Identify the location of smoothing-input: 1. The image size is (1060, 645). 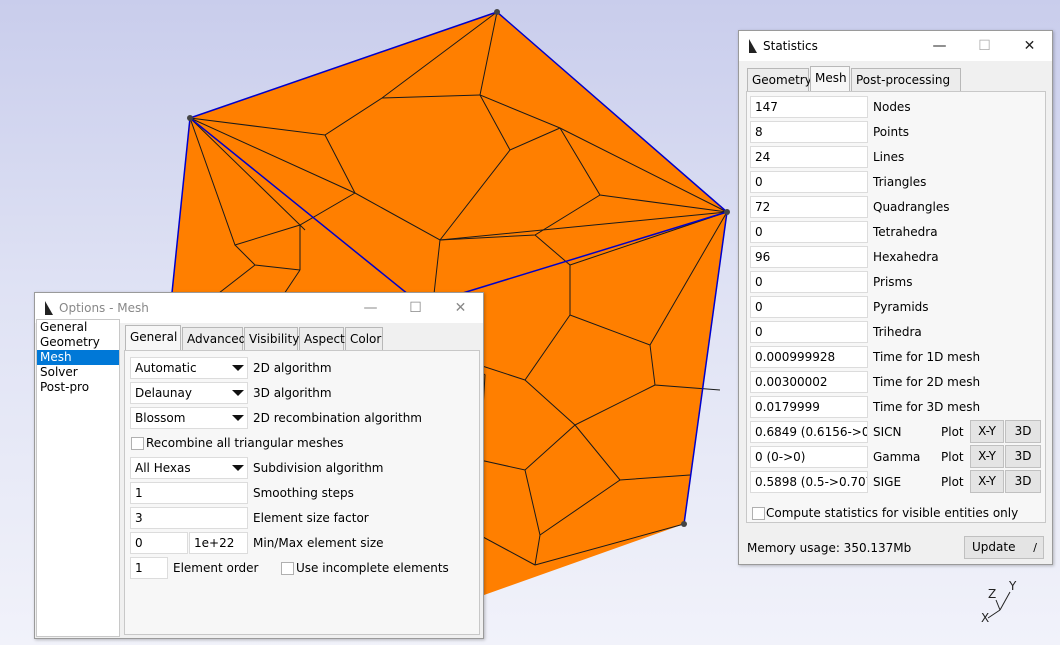
(189, 493).